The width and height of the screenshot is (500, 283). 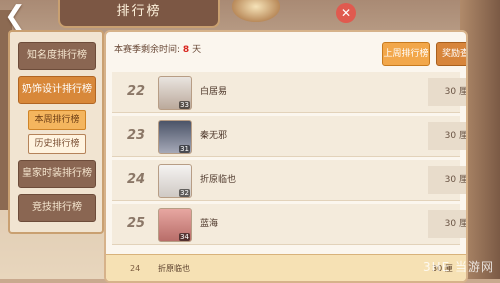 I want to click on tab-this-week: 本周排行榜, so click(x=57, y=120).